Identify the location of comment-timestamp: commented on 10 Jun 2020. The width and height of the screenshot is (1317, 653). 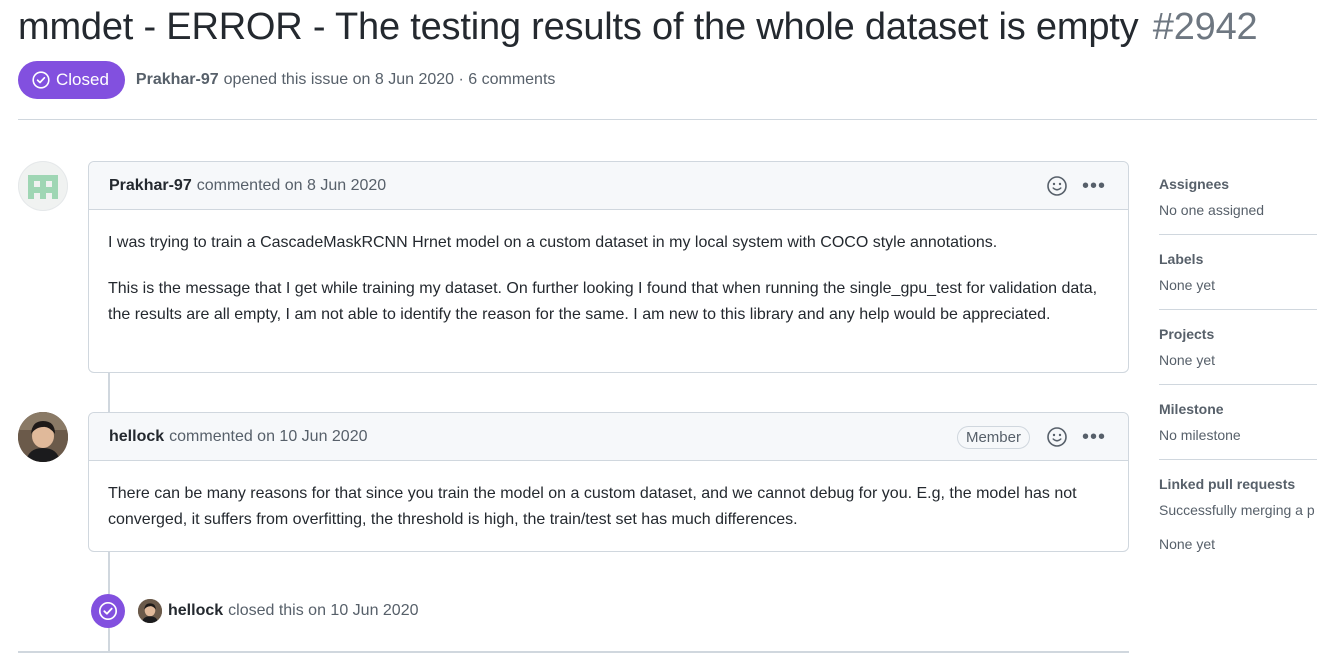
(268, 437).